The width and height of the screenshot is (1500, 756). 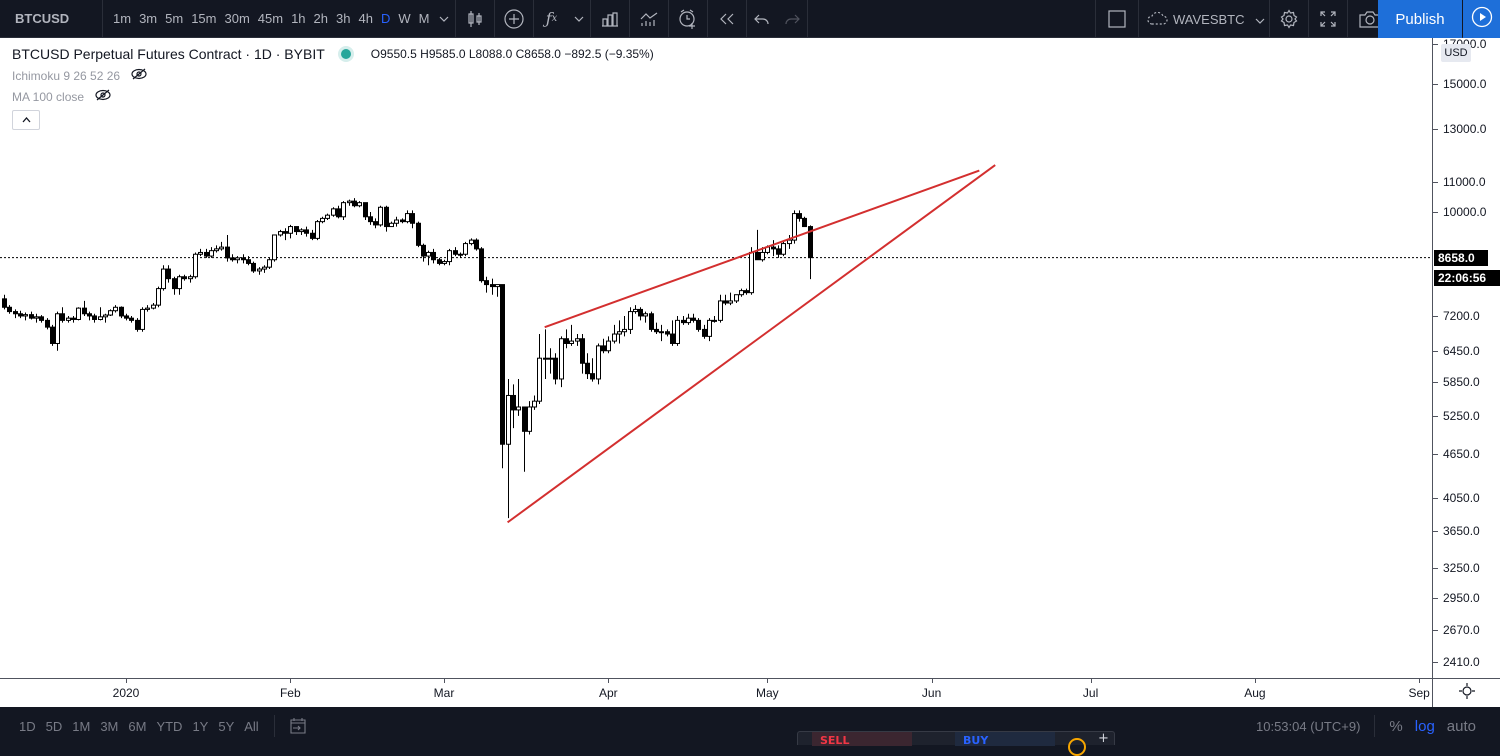 I want to click on financials-icon, so click(x=610, y=19).